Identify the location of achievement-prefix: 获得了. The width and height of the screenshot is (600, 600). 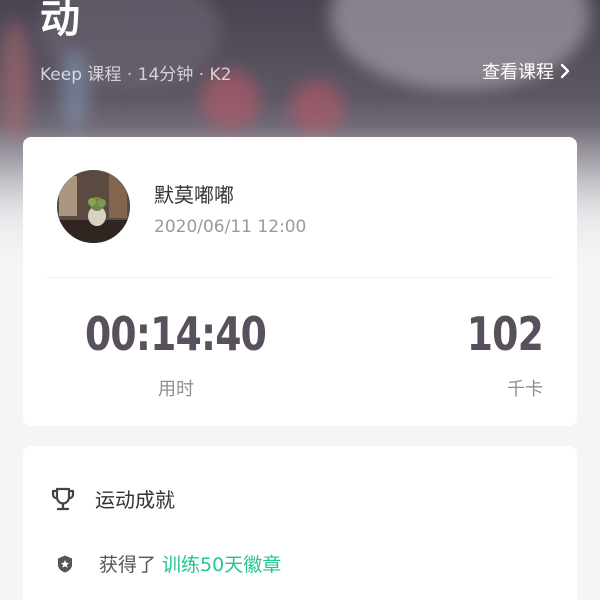
(128, 565).